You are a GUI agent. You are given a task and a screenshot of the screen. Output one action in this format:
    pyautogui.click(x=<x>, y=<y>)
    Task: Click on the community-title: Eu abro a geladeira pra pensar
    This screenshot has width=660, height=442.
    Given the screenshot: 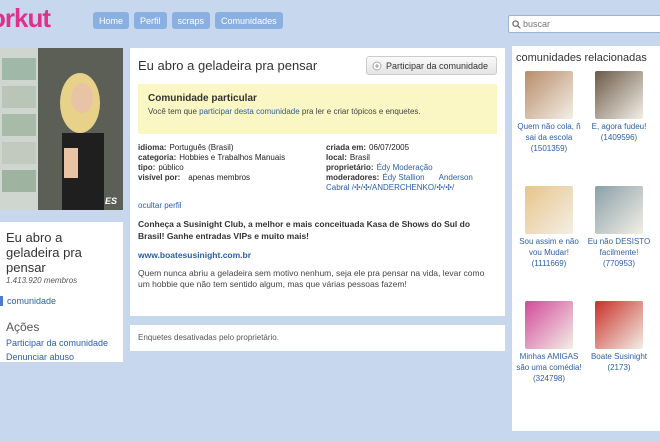 What is the action you would take?
    pyautogui.click(x=44, y=252)
    